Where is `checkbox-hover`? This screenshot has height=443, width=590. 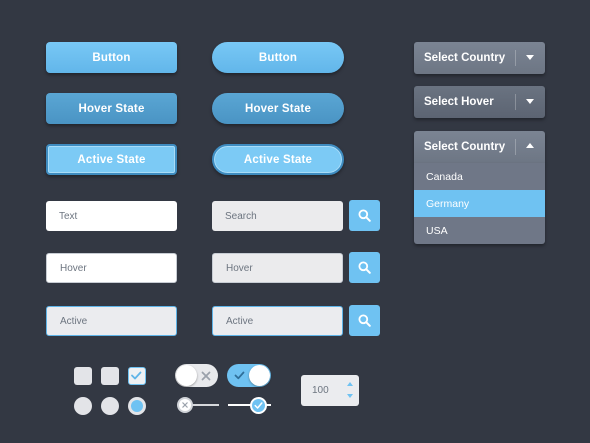
checkbox-hover is located at coordinates (110, 376).